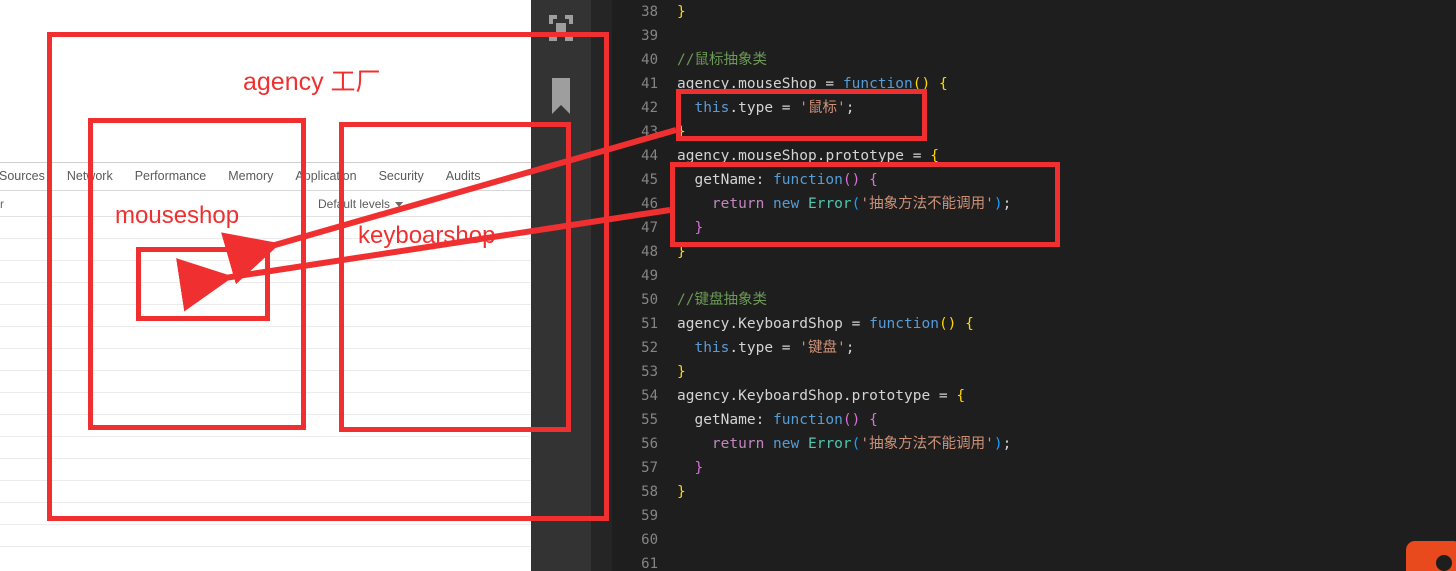 Image resolution: width=1456 pixels, height=571 pixels. Describe the element at coordinates (325, 176) in the screenshot. I see `tab-application: Application` at that location.